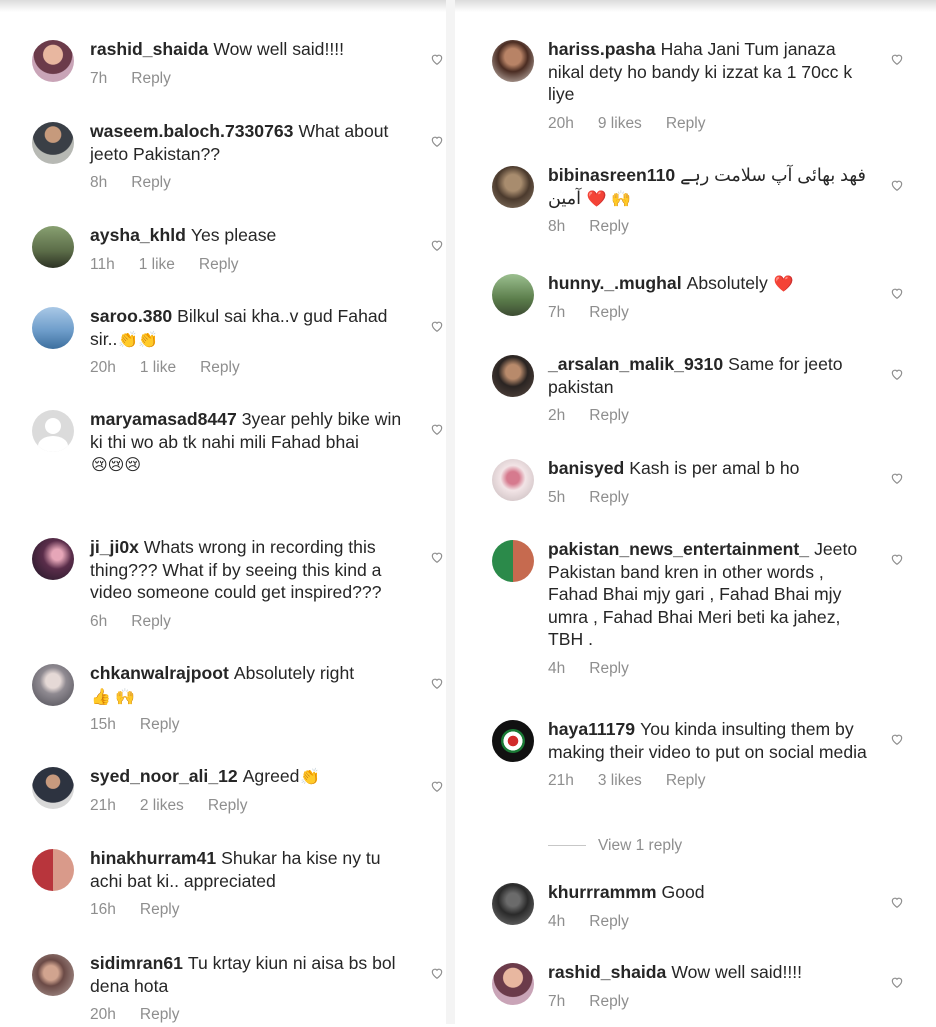 This screenshot has height=1027, width=936. Describe the element at coordinates (620, 780) in the screenshot. I see `like-count: 3 likes` at that location.